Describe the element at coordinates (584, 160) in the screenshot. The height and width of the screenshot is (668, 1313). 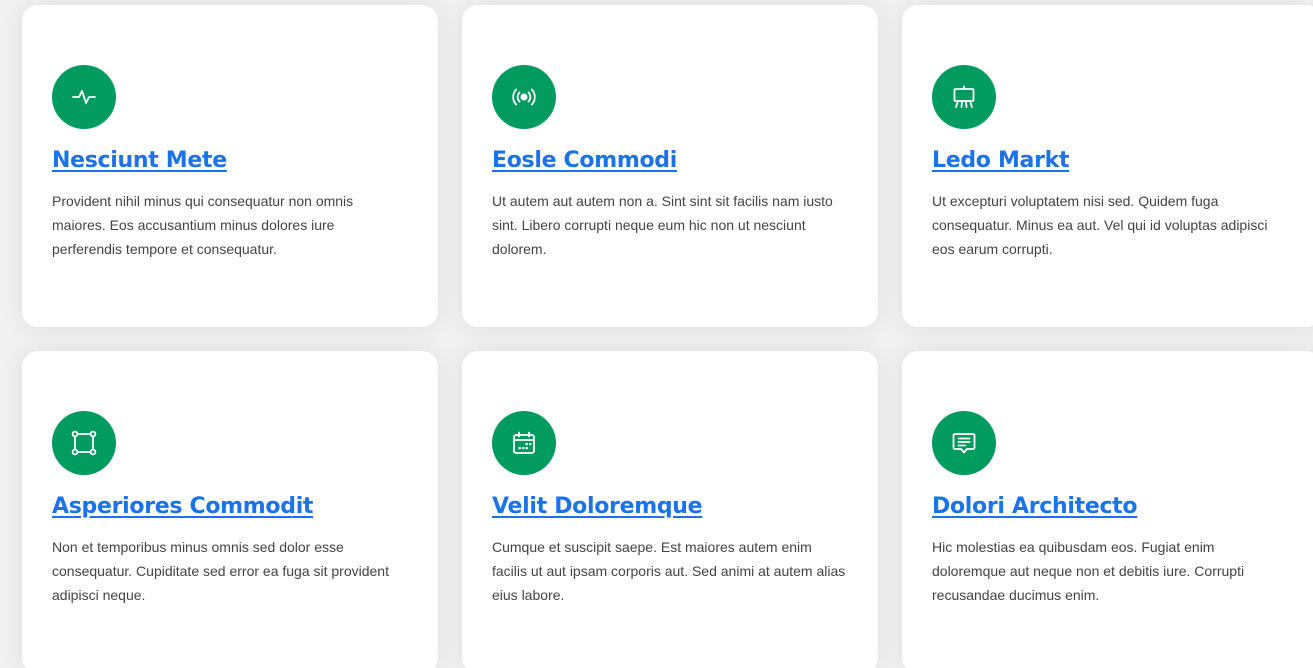
I see `service-title-link: Eosle Commodi` at that location.